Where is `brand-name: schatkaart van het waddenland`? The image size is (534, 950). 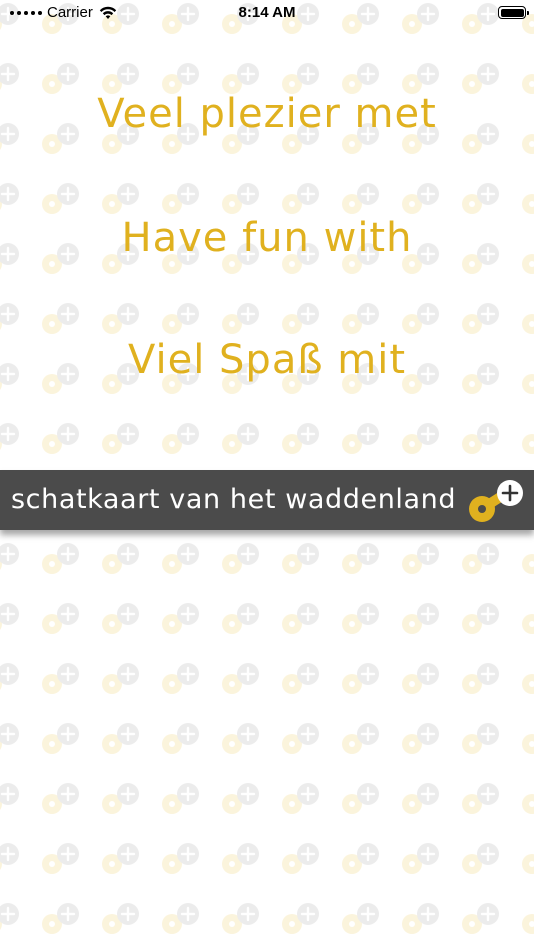 brand-name: schatkaart van het waddenland is located at coordinates (234, 499).